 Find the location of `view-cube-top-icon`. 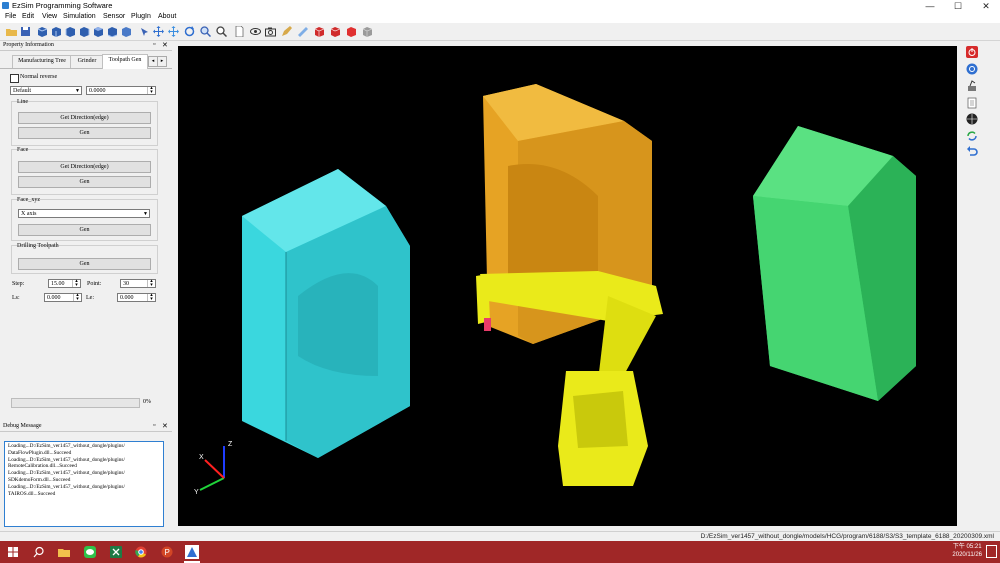

view-cube-top-icon is located at coordinates (98, 31).